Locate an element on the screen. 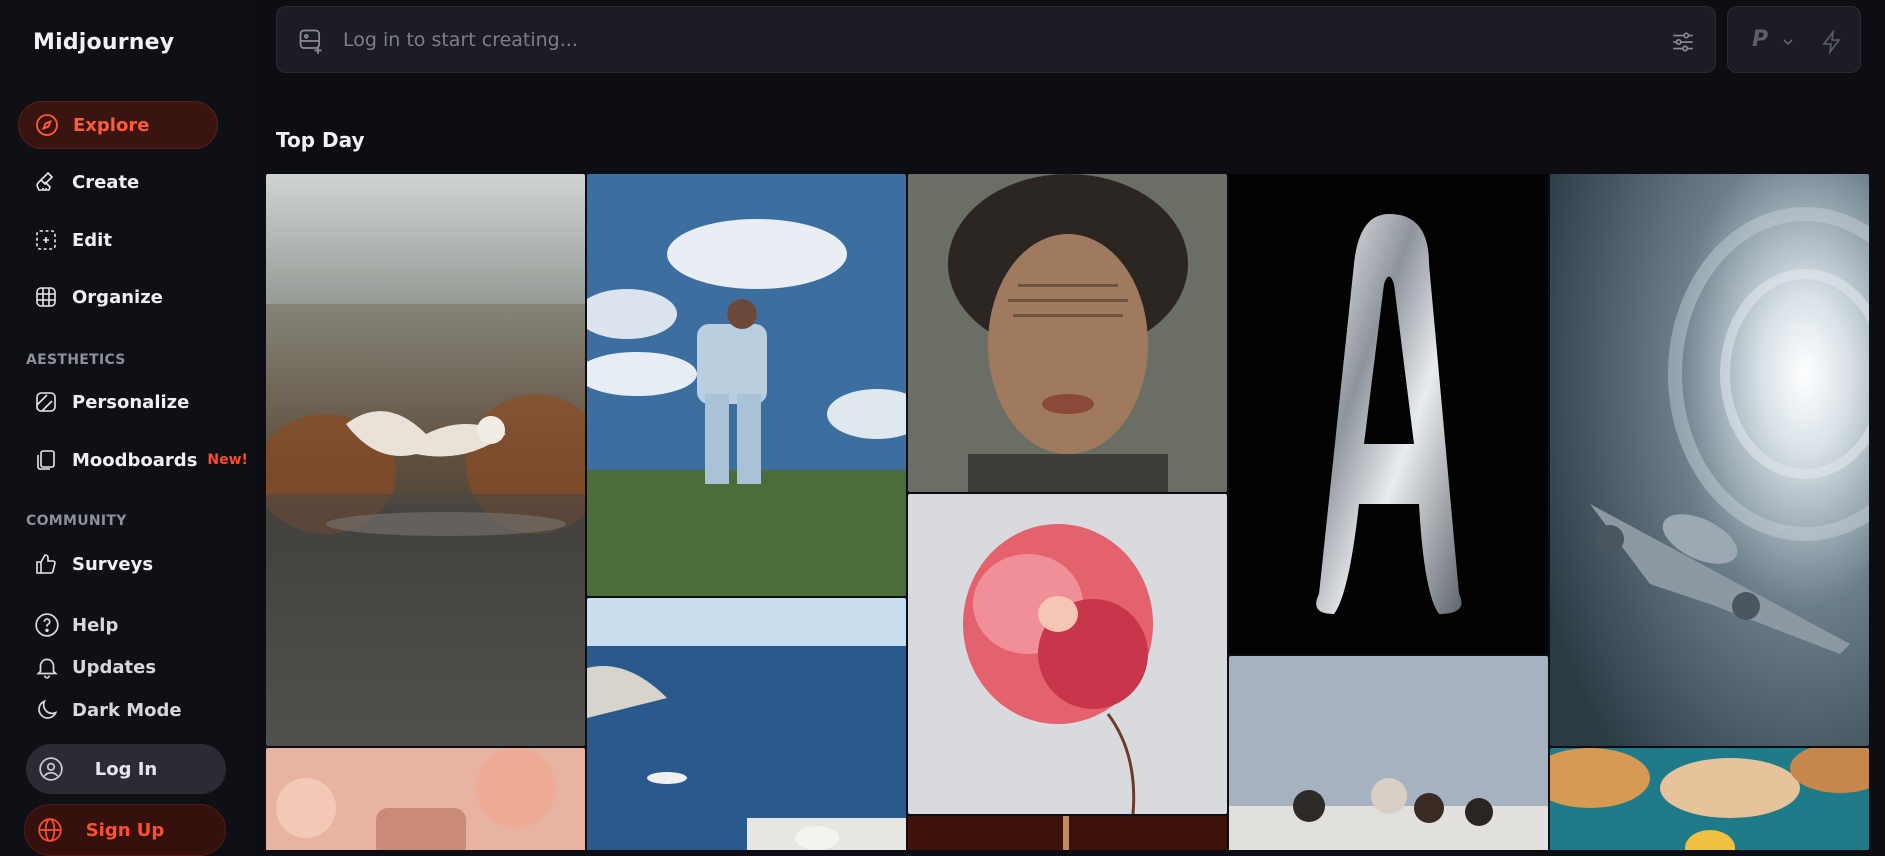  gallery-image-dark-red is located at coordinates (1067, 833).